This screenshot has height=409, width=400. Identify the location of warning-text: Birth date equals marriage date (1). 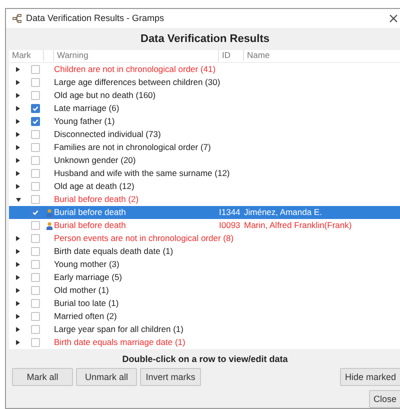
(120, 342).